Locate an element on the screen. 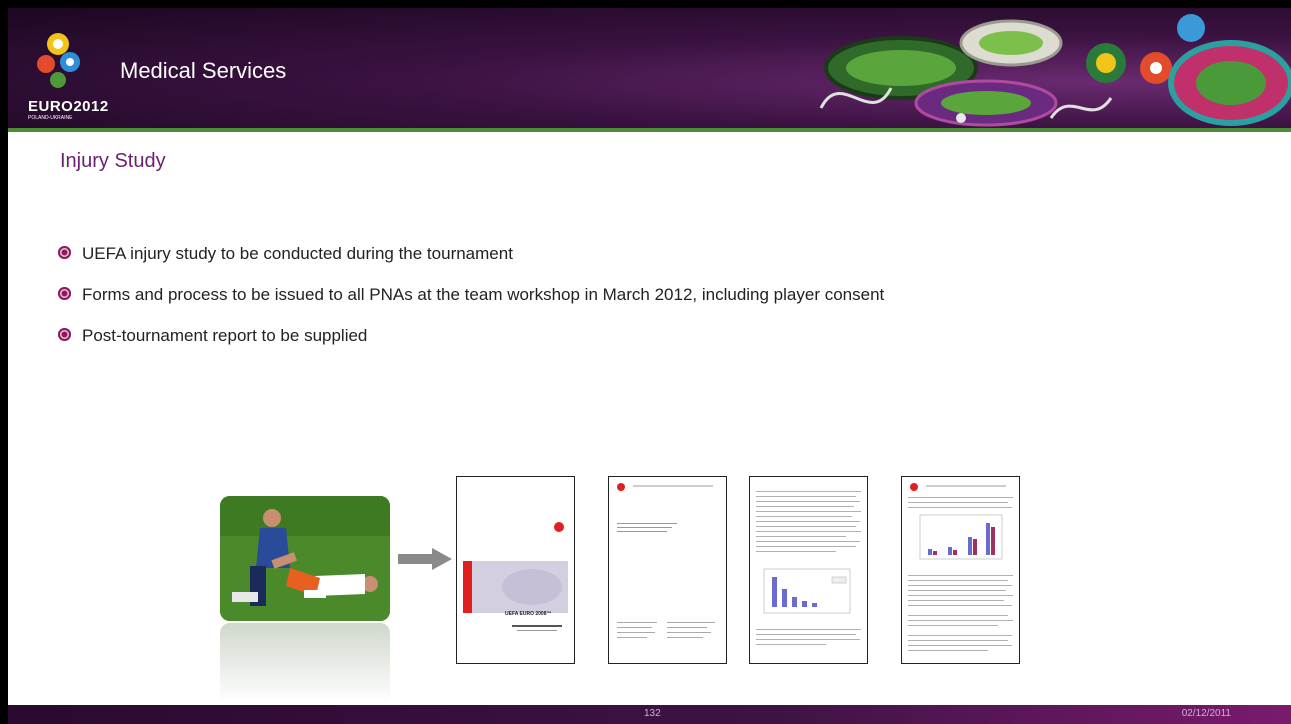 This screenshot has height=724, width=1291. document-thumbnail-cover: UEFA EURO 2008™ is located at coordinates (515, 570).